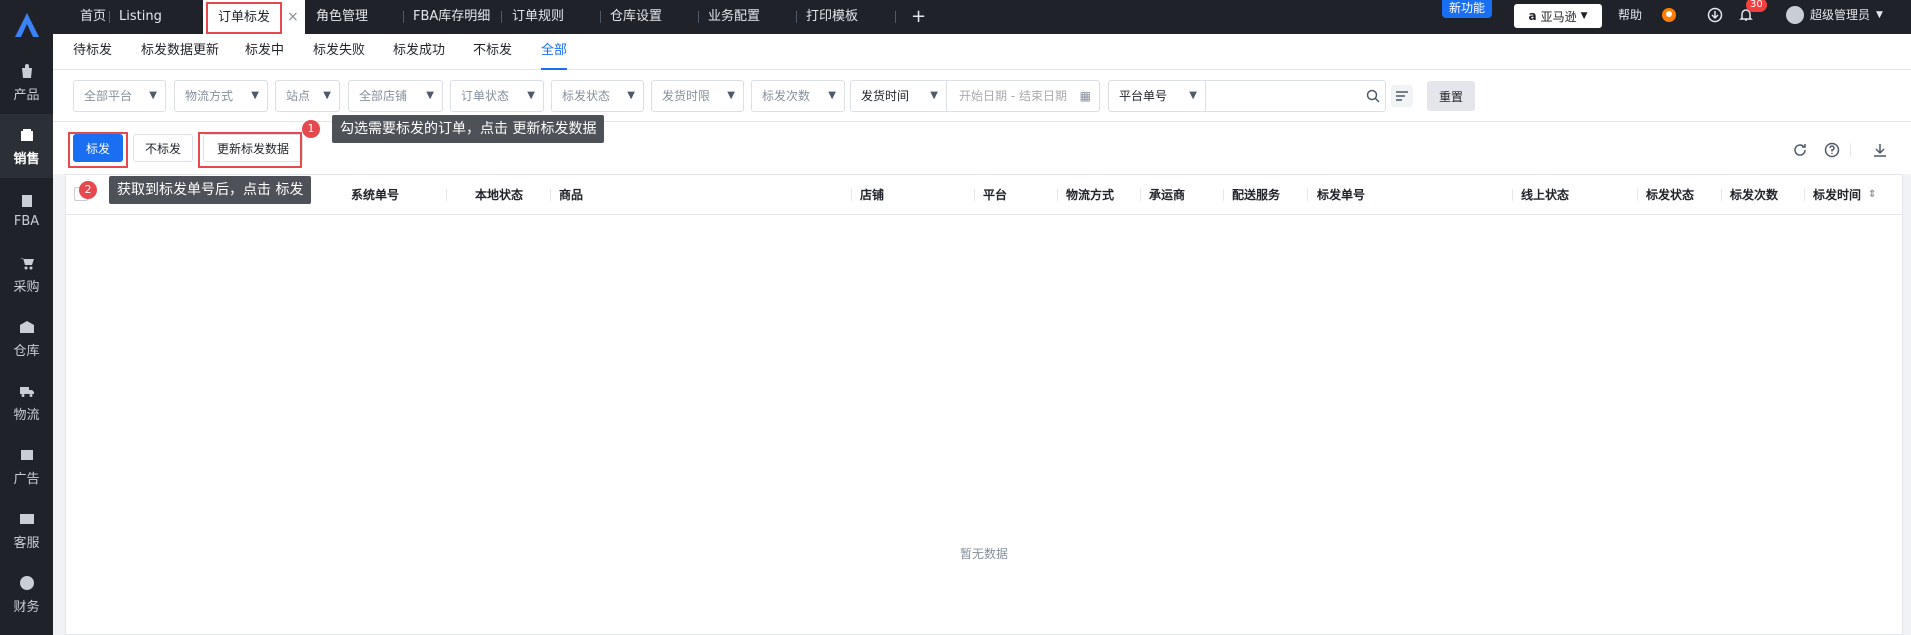 The width and height of the screenshot is (1911, 635). I want to click on tab-listing: Listing, so click(140, 17).